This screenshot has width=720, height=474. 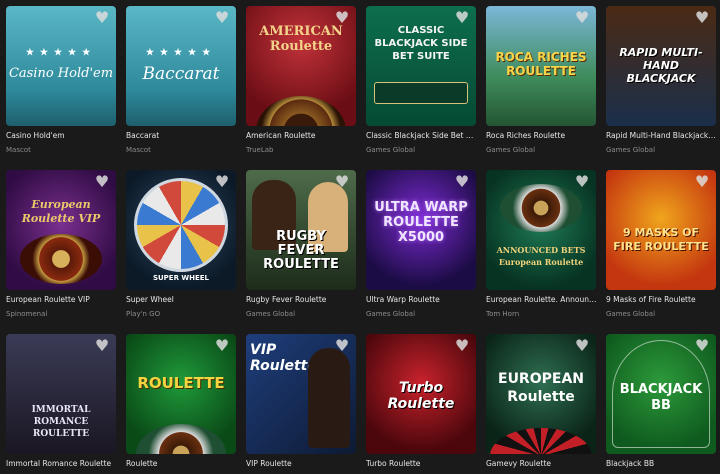 I want to click on game-card: ★★★★★ Baccarat ♥ Baccarat Mascot, so click(x=181, y=80).